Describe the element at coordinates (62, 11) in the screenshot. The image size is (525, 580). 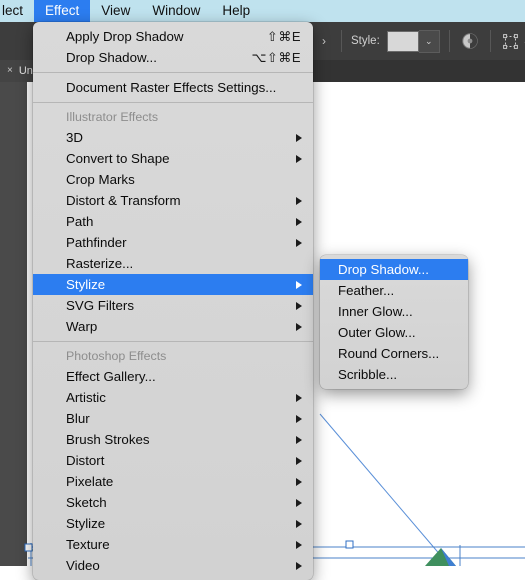
I see `menubar-item-effect: Effect` at that location.